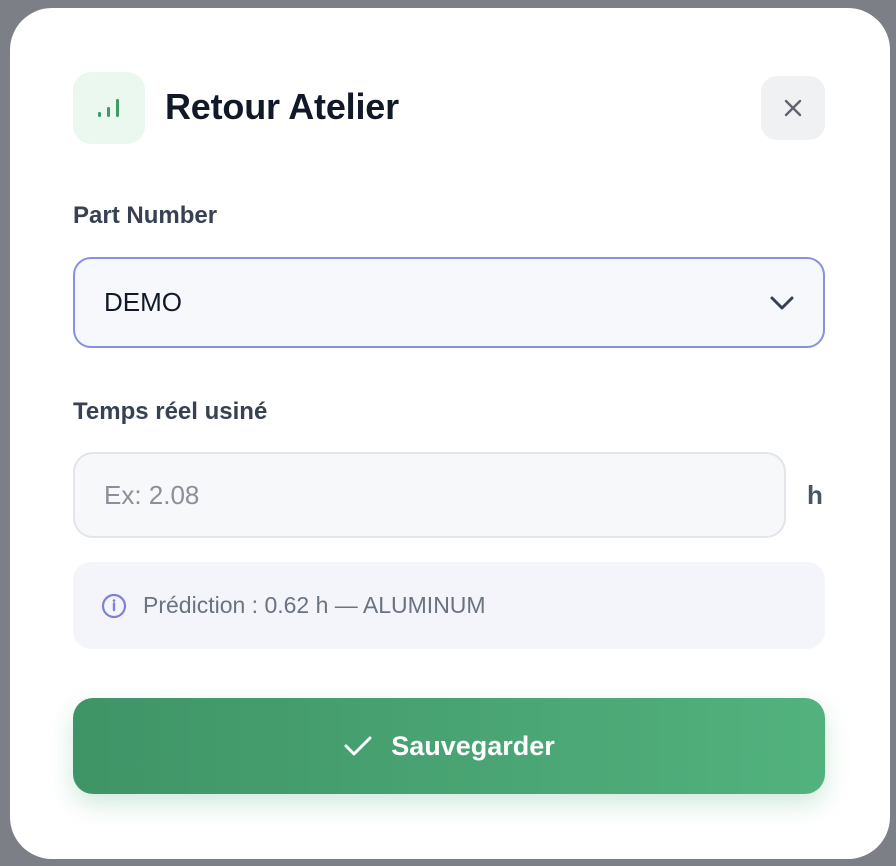 This screenshot has width=896, height=866. I want to click on close-icon, so click(793, 108).